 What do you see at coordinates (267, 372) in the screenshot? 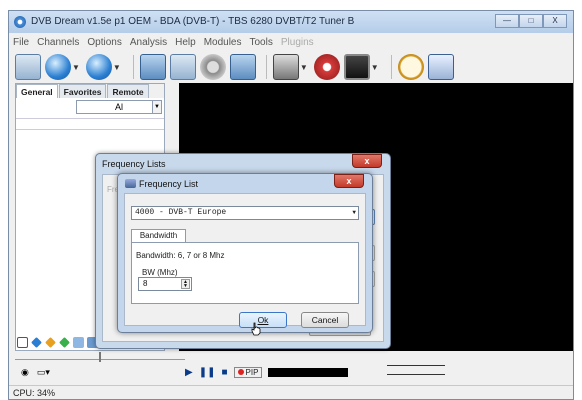
I see `playback-controls: ▶ ❚❚ ■ PIP` at bounding box center [267, 372].